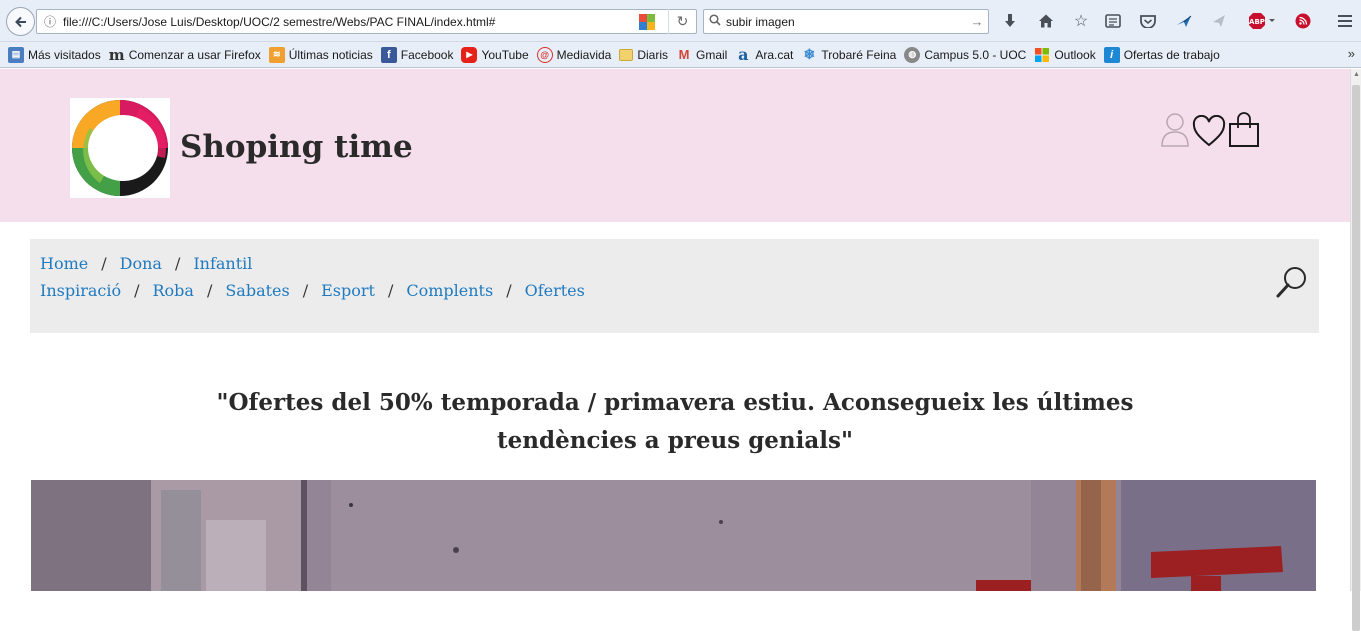  I want to click on ara-icon: a, so click(743, 54).